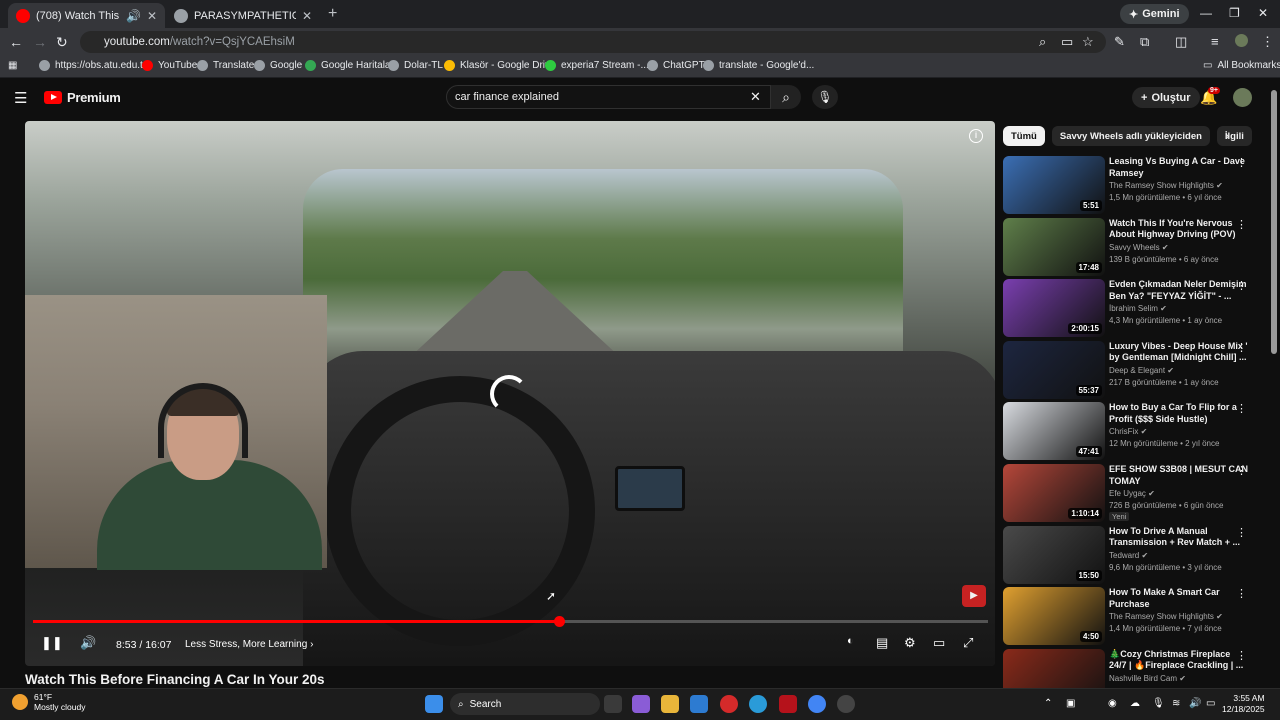 The width and height of the screenshot is (1280, 720). Describe the element at coordinates (1263, 13) in the screenshot. I see `window-close-icon: ✕` at that location.